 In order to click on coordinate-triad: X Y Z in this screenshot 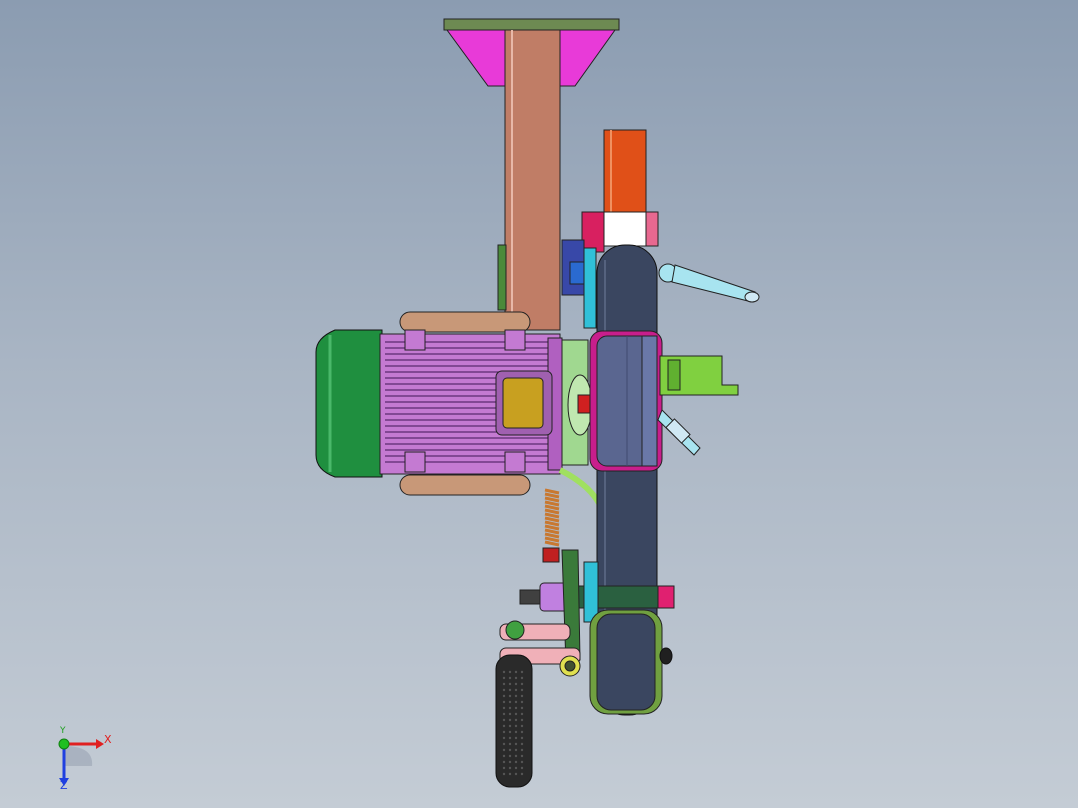, I will do `click(84, 759)`.